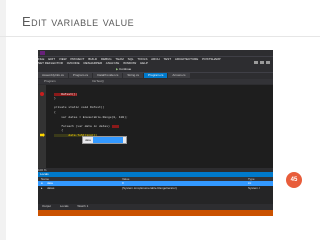 Image resolution: width=320 pixels, height=240 pixels. Describe the element at coordinates (155, 213) in the screenshot. I see `status-bar` at that location.